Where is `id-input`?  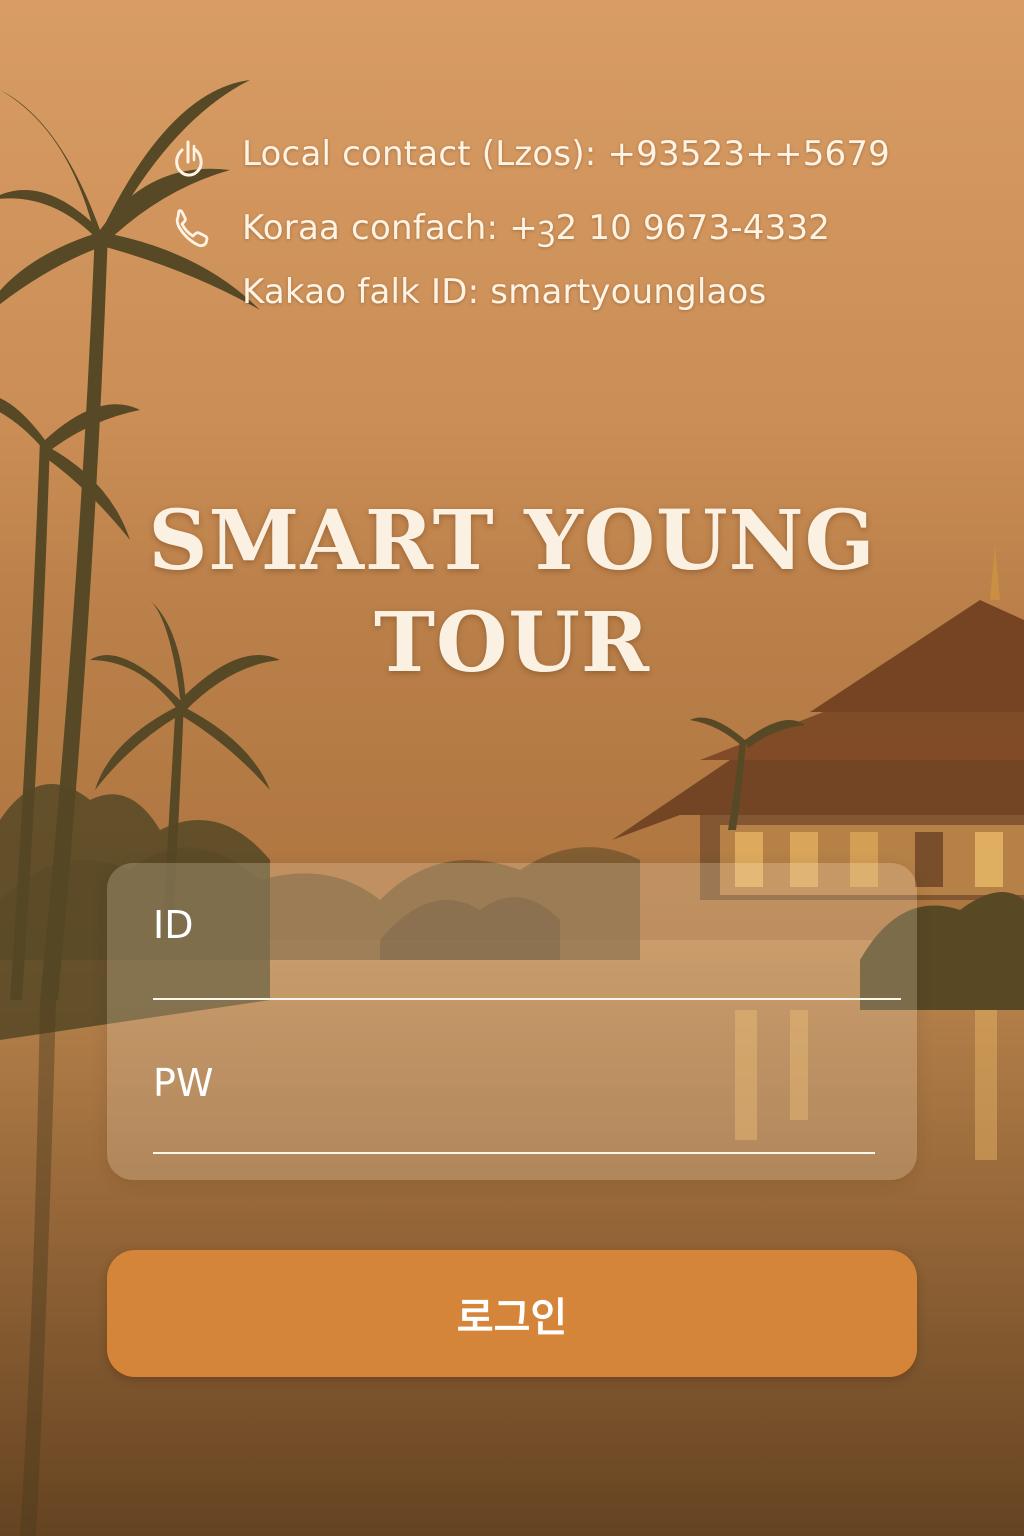
id-input is located at coordinates (529, 954).